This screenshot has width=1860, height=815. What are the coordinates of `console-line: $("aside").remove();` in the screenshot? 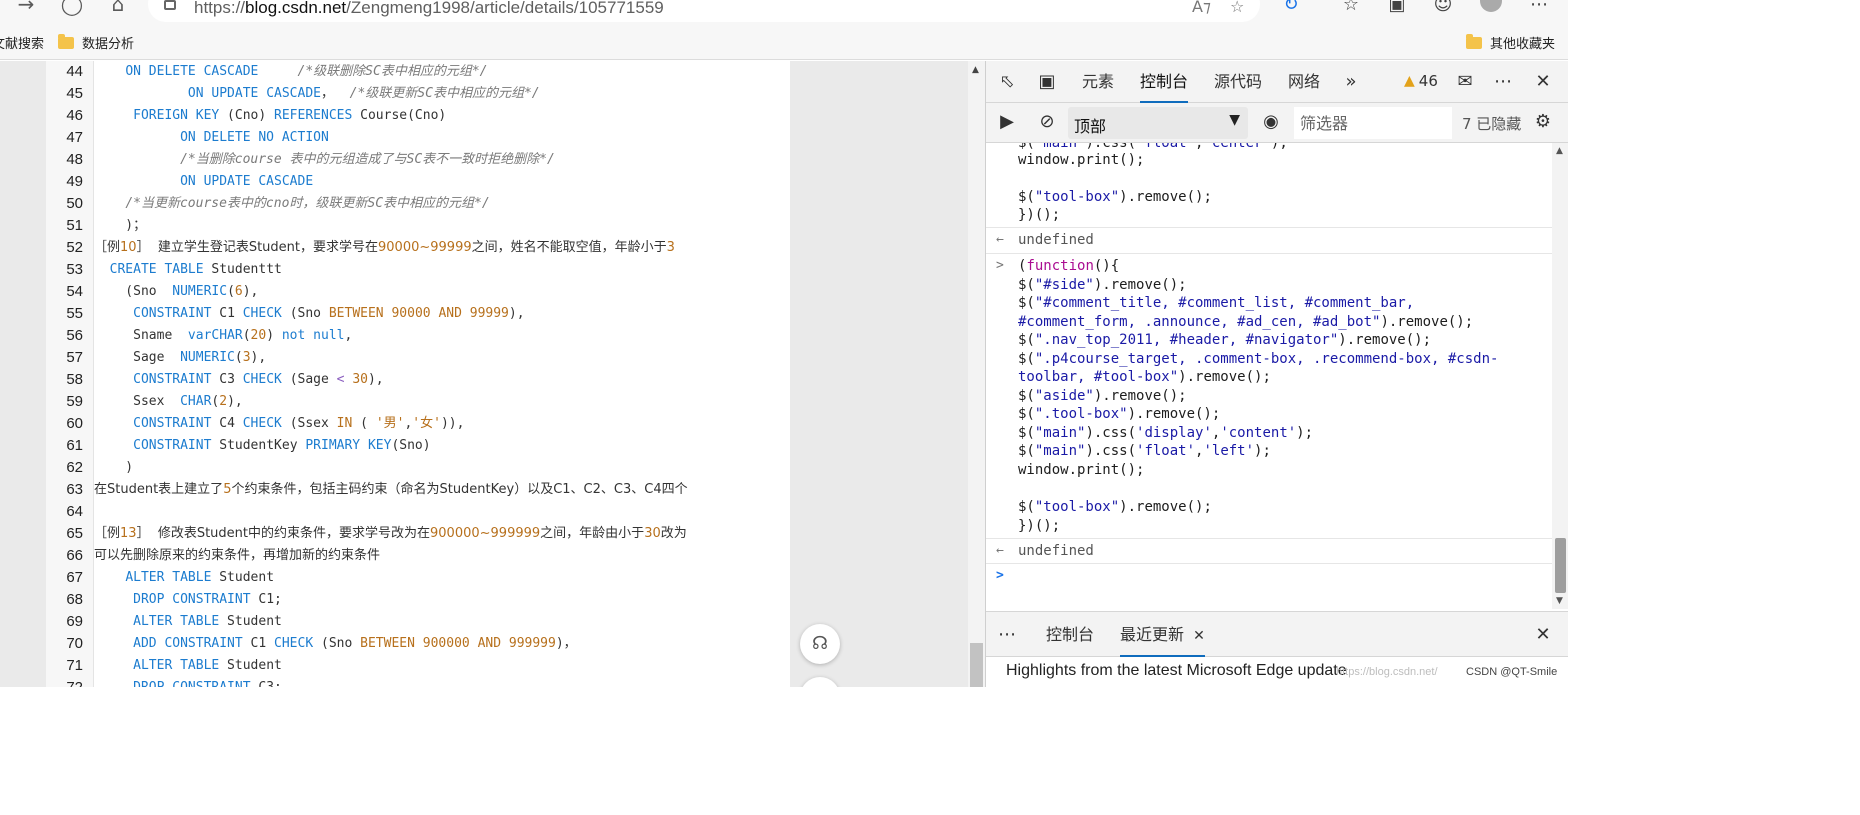 It's located at (1102, 396).